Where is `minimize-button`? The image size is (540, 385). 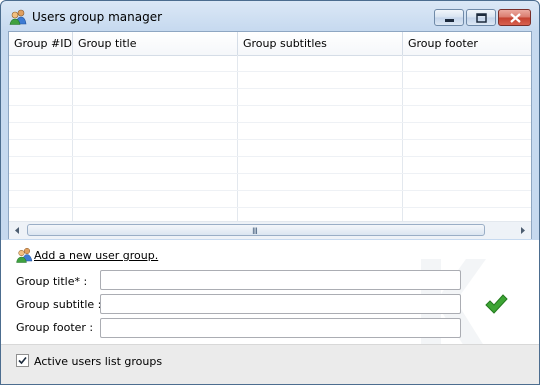 minimize-button is located at coordinates (449, 17).